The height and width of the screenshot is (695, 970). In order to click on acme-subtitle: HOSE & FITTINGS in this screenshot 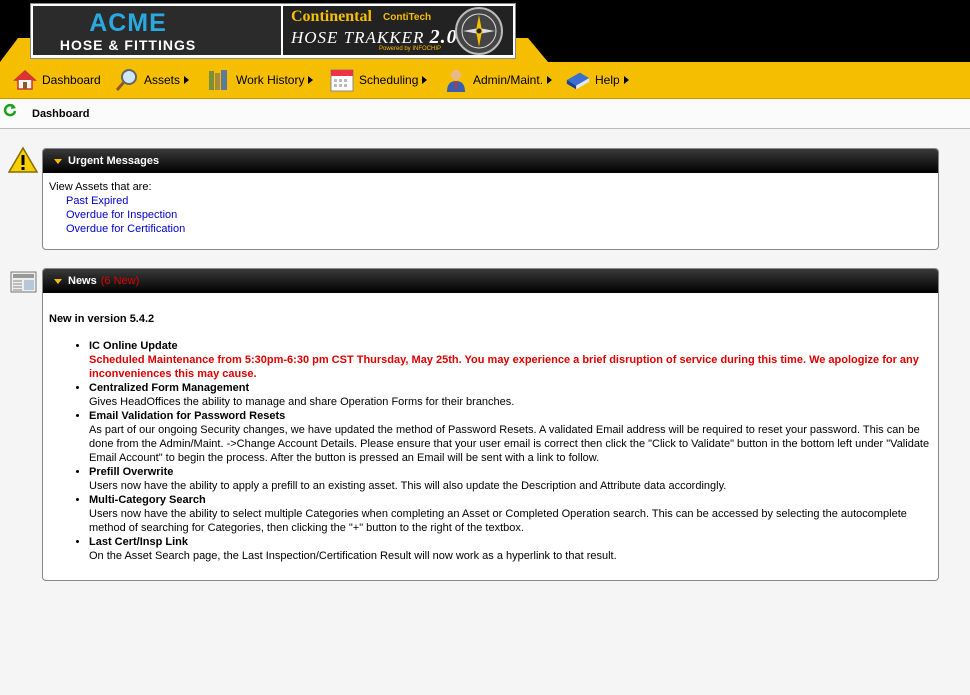, I will do `click(128, 45)`.